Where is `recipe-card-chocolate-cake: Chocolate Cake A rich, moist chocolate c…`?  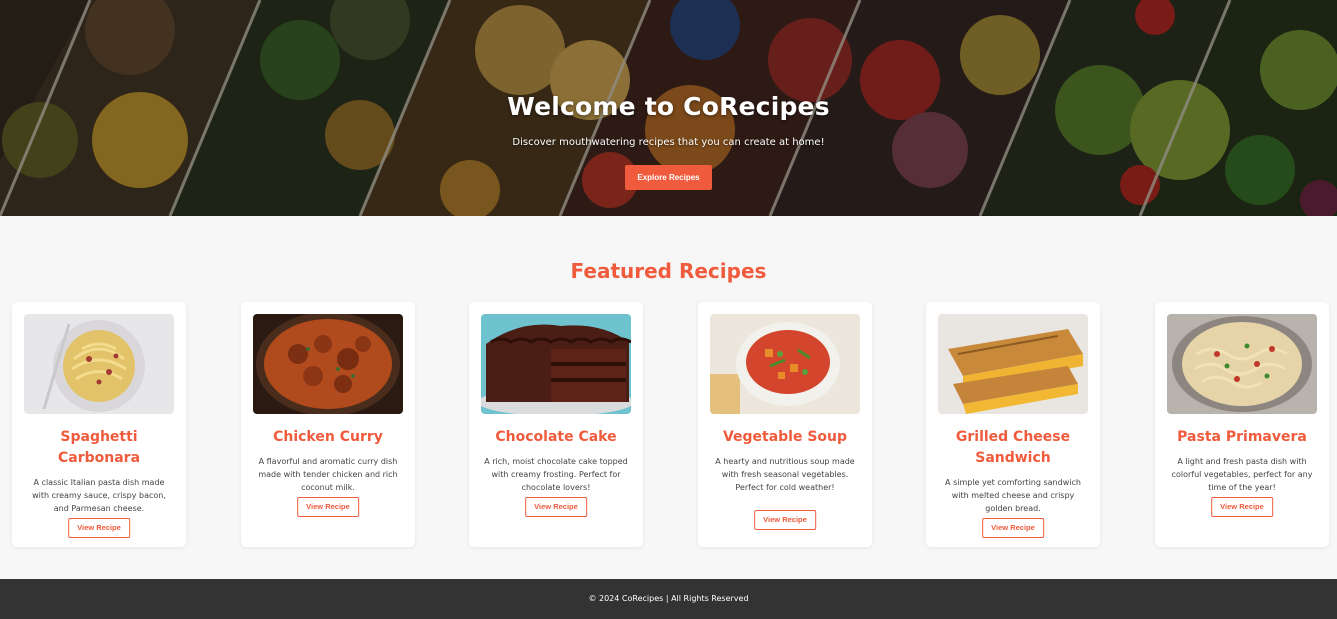
recipe-card-chocolate-cake: Chocolate Cake A rich, moist chocolate c… is located at coordinates (556, 424).